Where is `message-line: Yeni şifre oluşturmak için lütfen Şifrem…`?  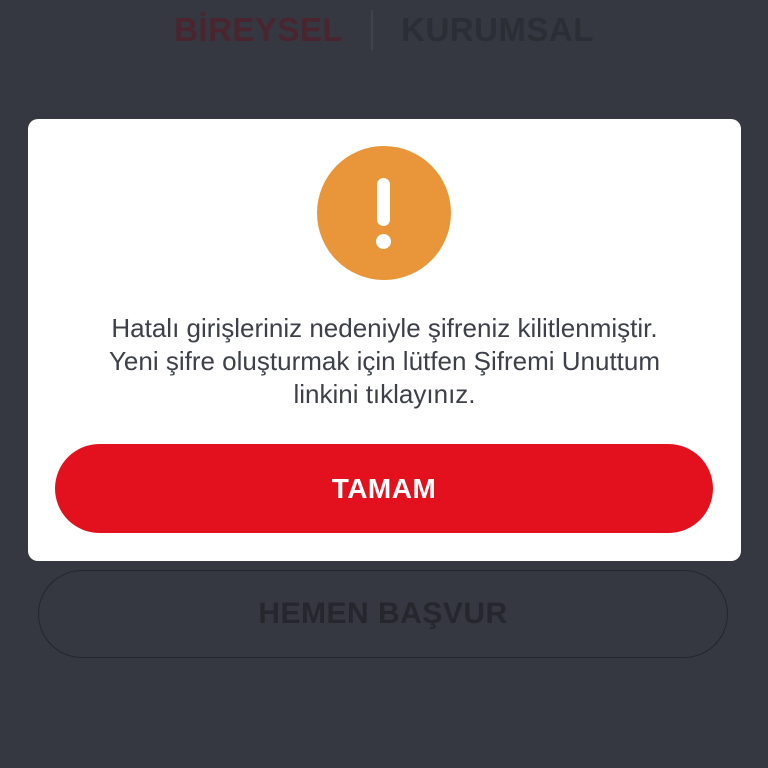 message-line: Yeni şifre oluşturmak için lütfen Şifrem… is located at coordinates (384, 361).